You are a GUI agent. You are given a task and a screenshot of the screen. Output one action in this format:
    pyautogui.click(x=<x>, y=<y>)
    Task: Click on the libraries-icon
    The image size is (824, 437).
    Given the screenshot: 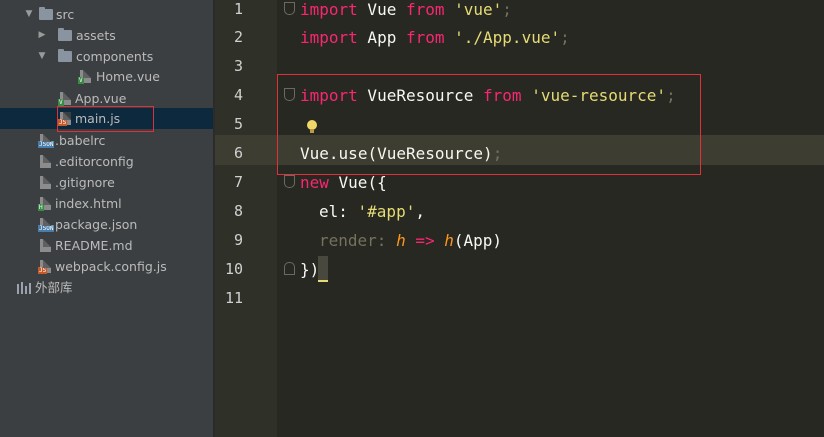 What is the action you would take?
    pyautogui.click(x=24, y=288)
    